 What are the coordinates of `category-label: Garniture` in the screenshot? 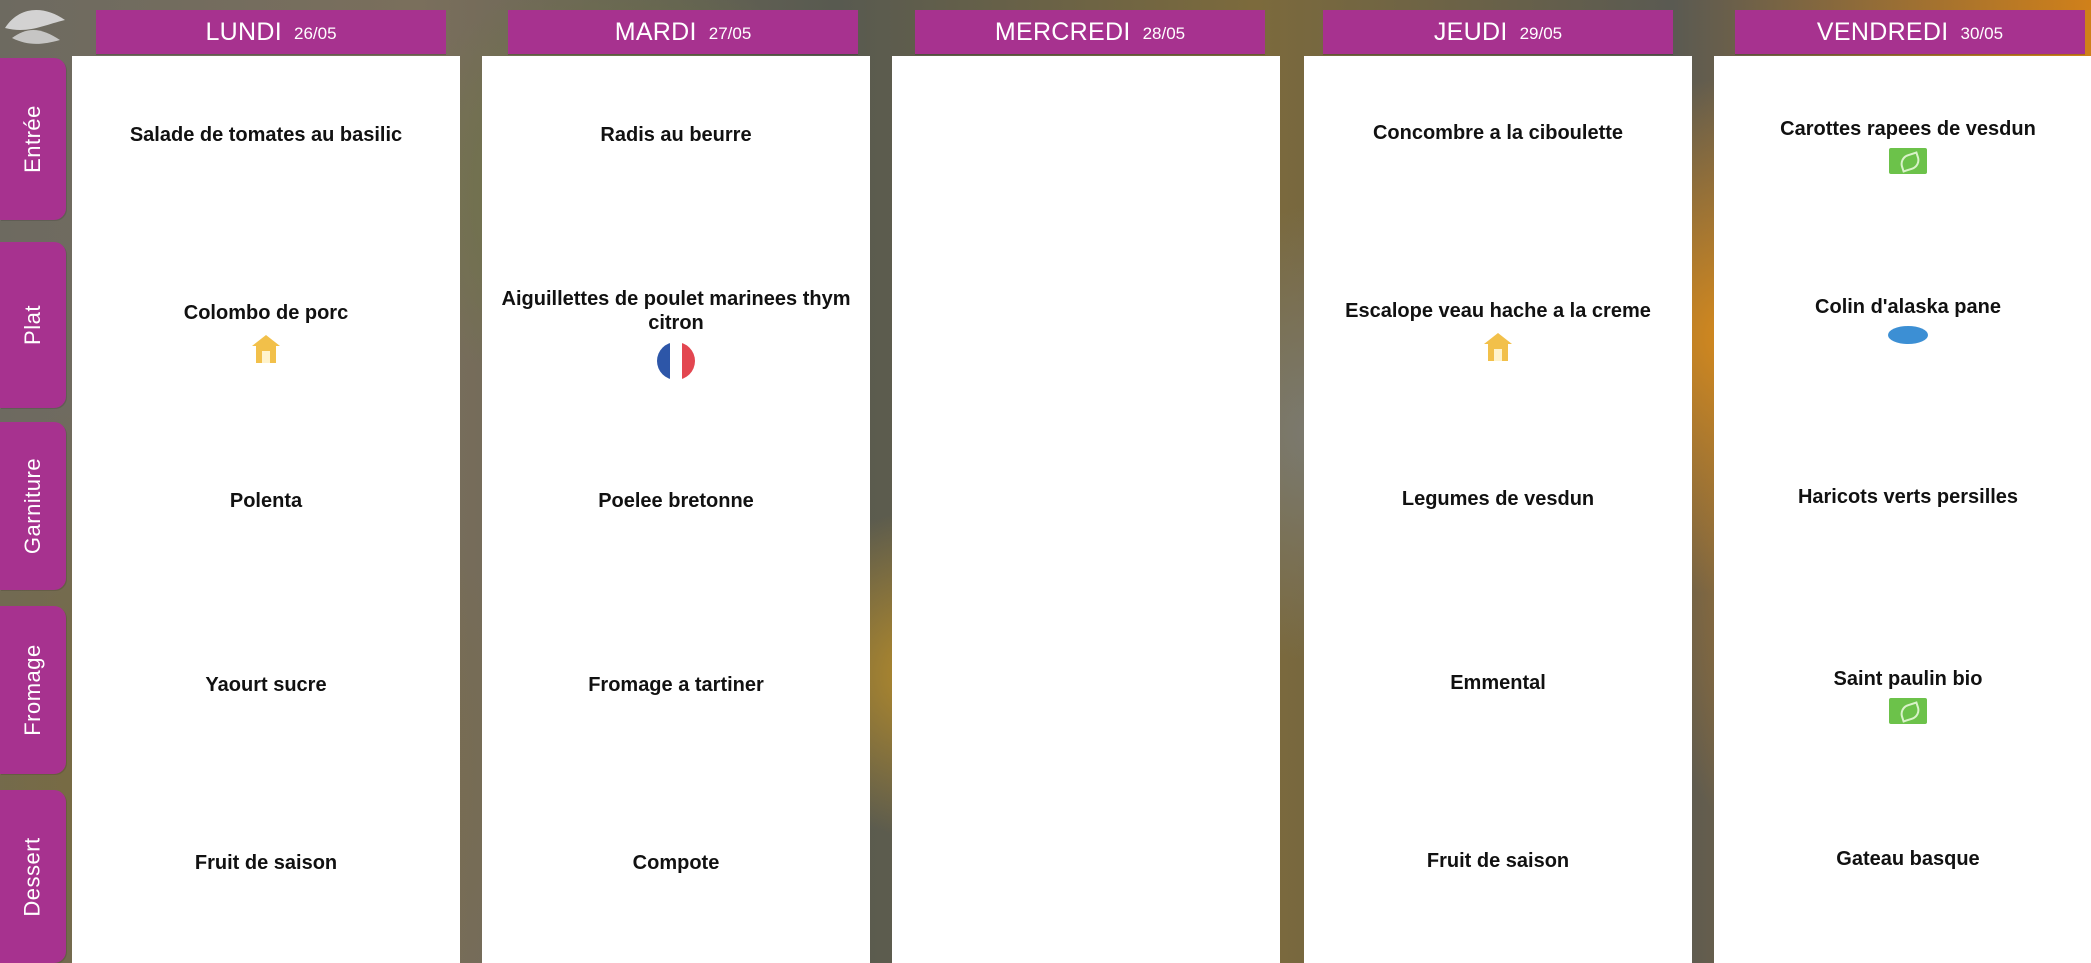 It's located at (32, 506).